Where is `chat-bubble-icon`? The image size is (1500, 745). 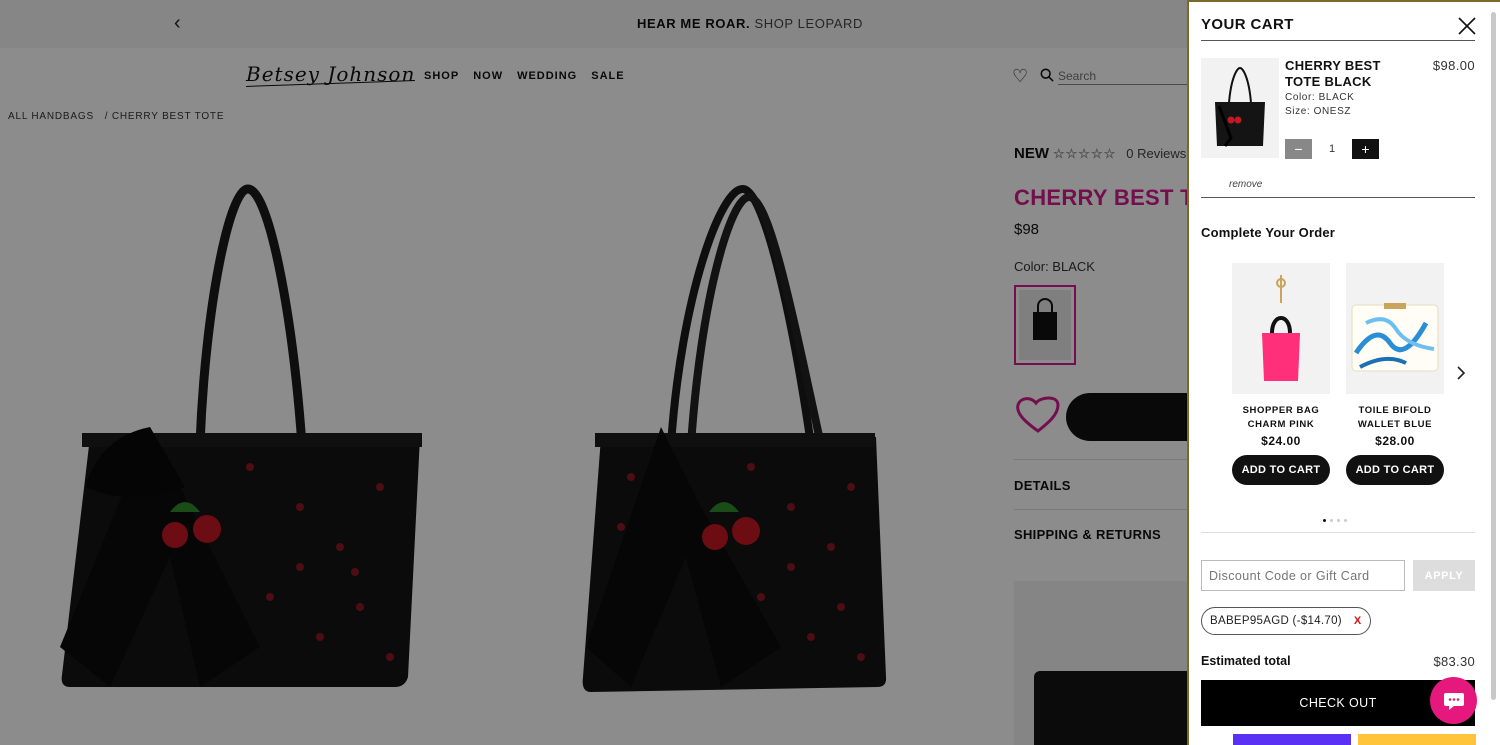
chat-bubble-icon is located at coordinates (1453, 701).